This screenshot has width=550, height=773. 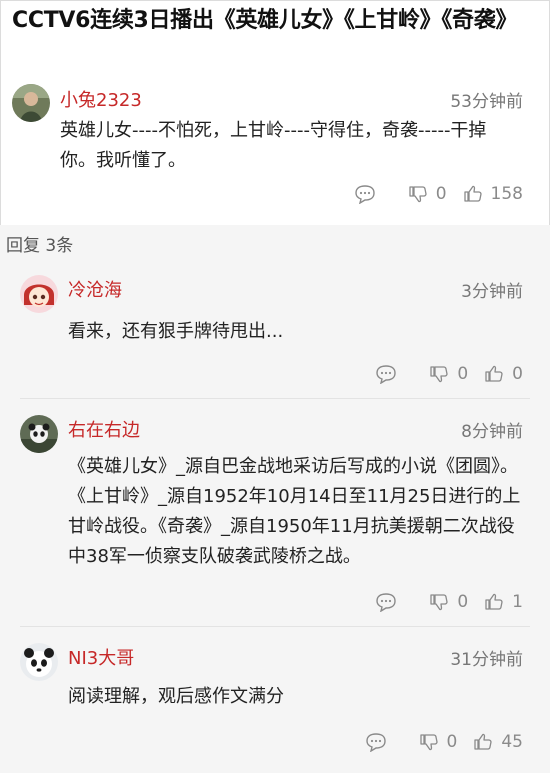 I want to click on like-button: 1, so click(x=503, y=602).